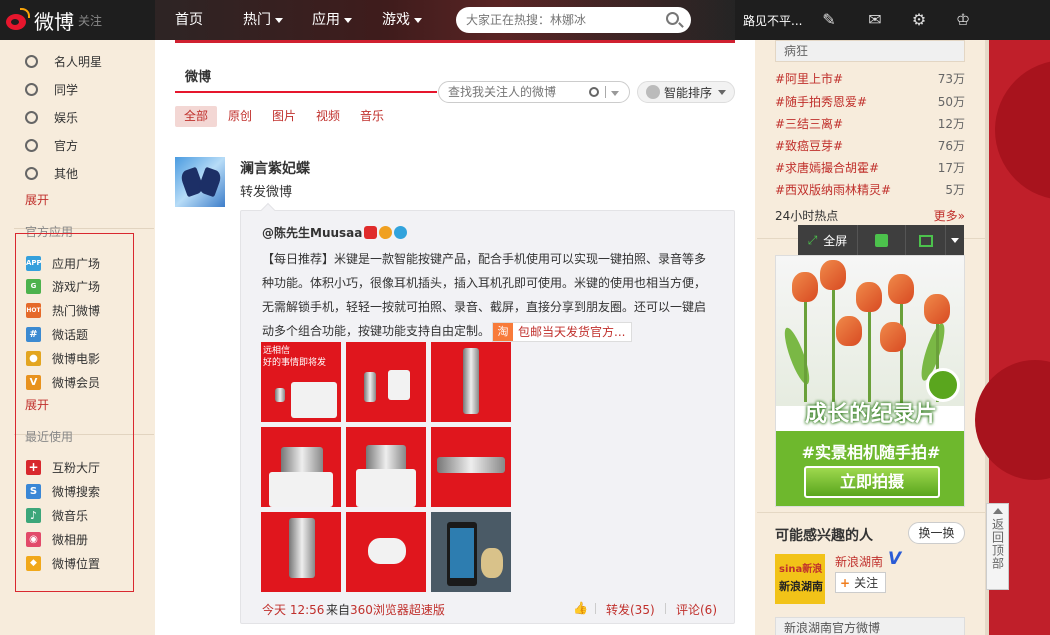 This screenshot has height=635, width=1050. Describe the element at coordinates (66, 174) in the screenshot. I see `group-label: 其他` at that location.